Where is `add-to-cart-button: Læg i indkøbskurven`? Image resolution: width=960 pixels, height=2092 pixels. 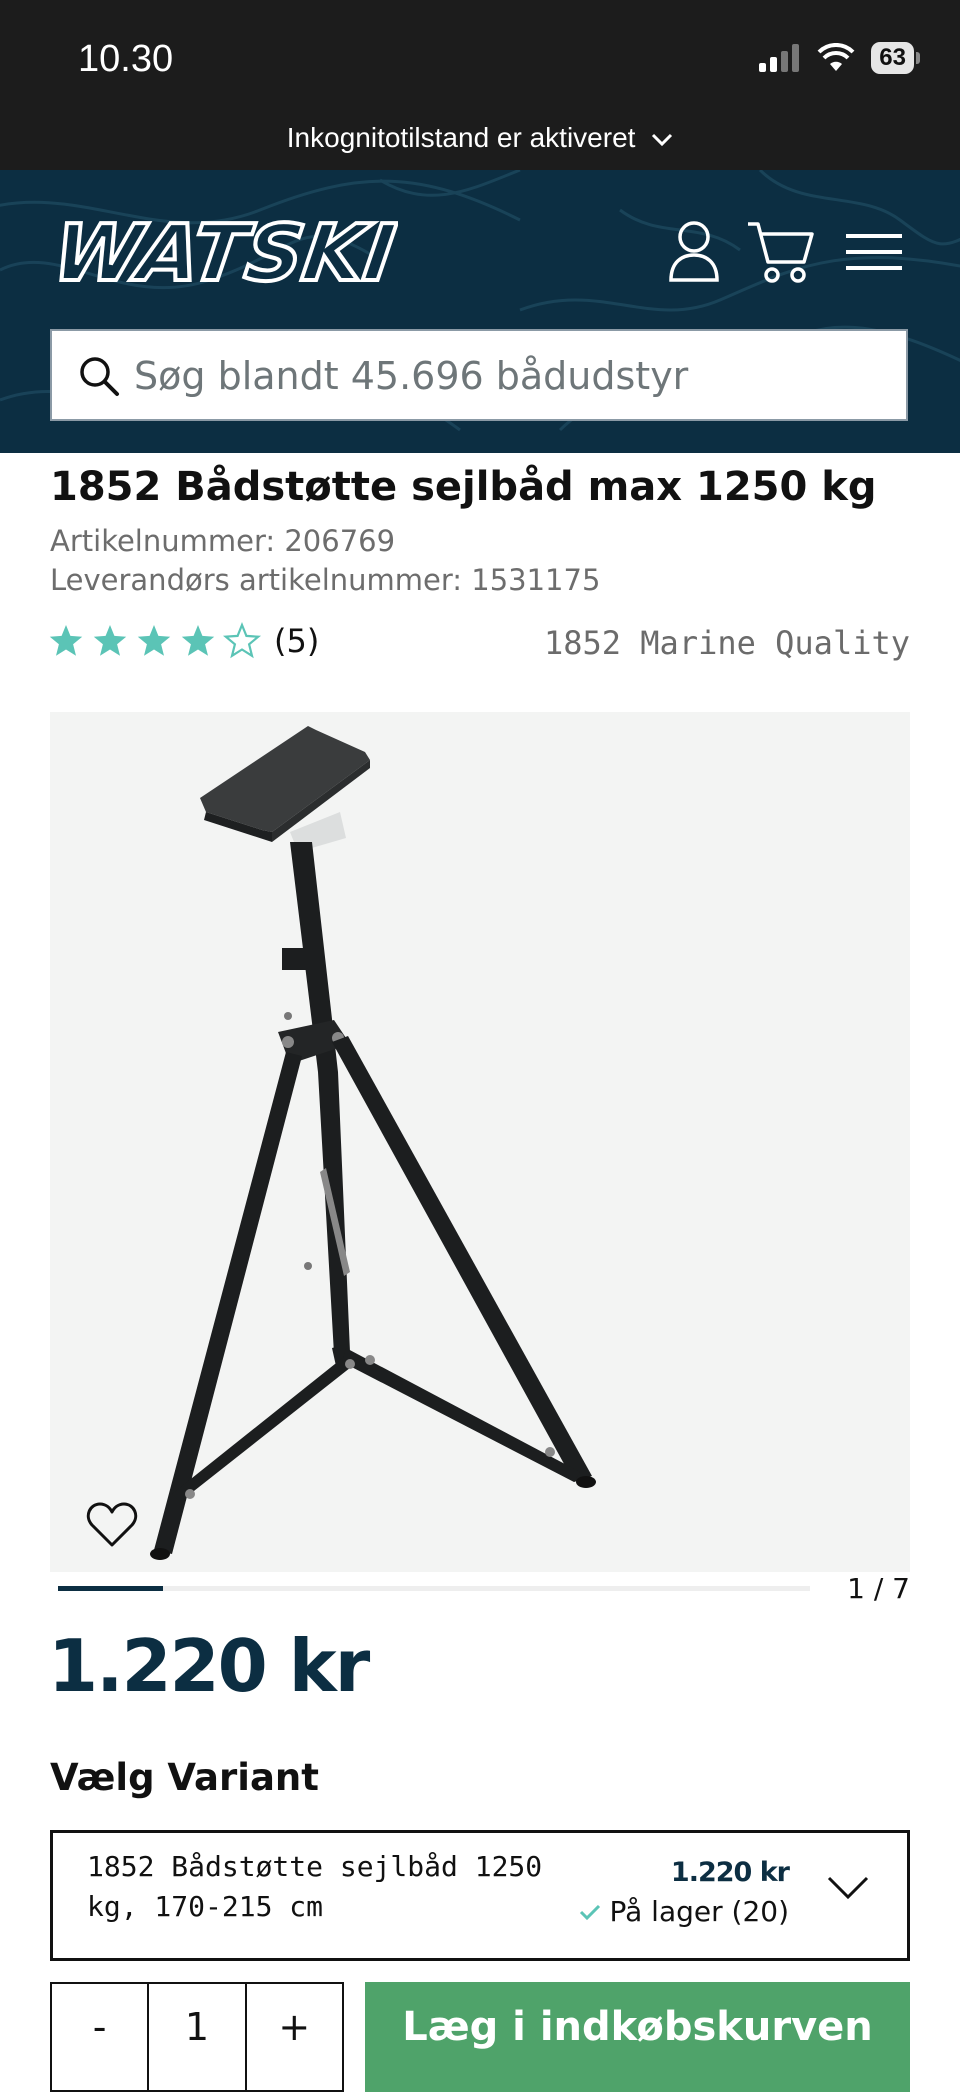
add-to-cart-button: Læg i indkøbskurven is located at coordinates (637, 2037).